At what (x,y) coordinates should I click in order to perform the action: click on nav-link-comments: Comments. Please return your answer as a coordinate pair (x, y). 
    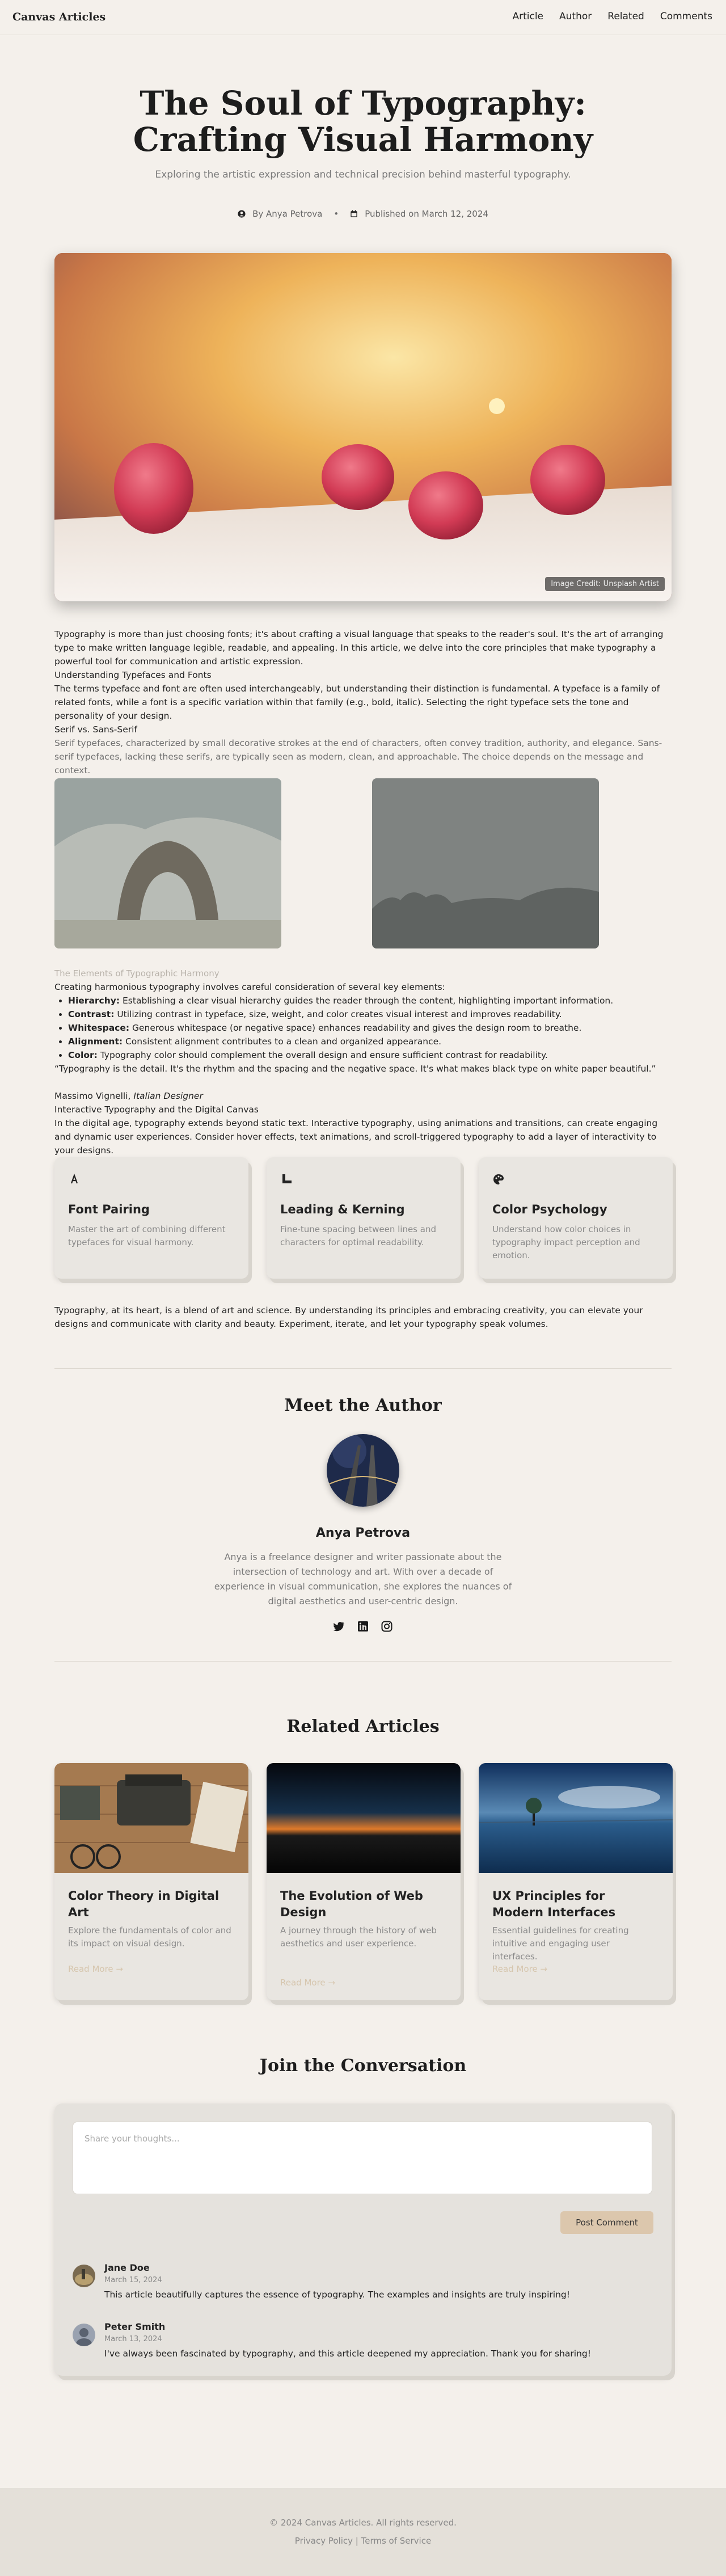
    Looking at the image, I should click on (686, 16).